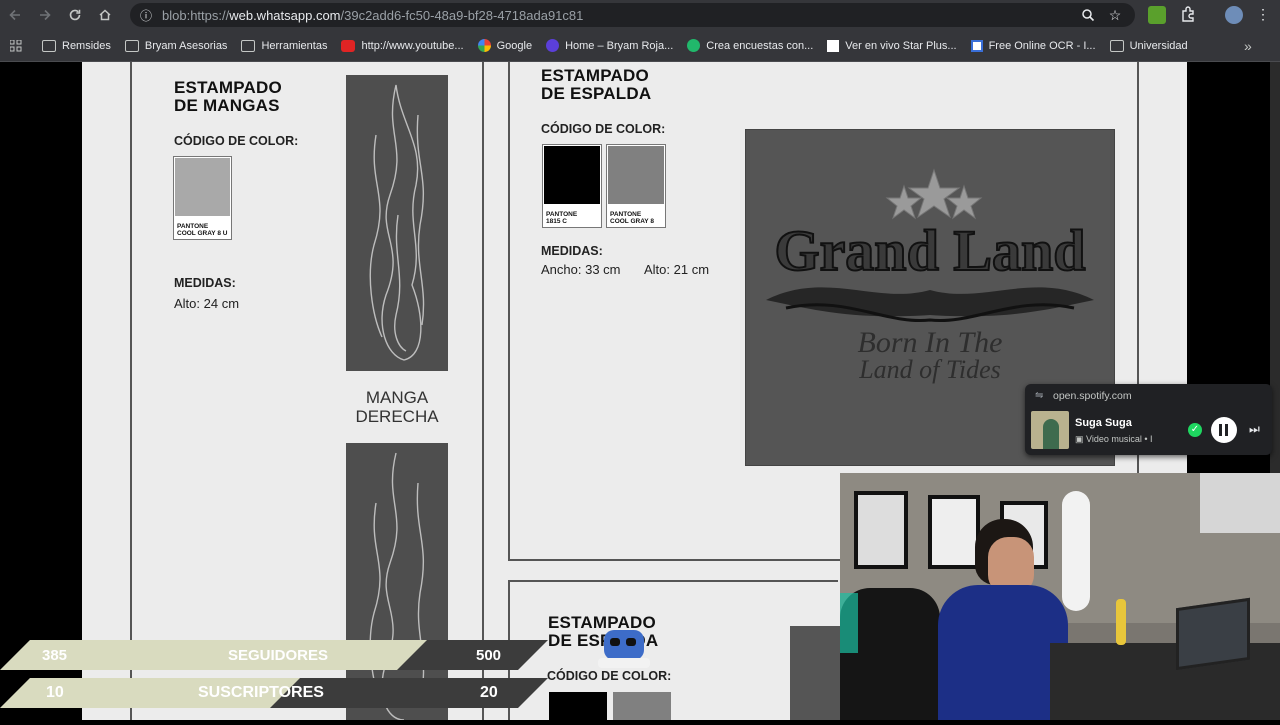 This screenshot has width=1280, height=725. I want to click on back-measures-label: MEDIDAS:, so click(572, 251).